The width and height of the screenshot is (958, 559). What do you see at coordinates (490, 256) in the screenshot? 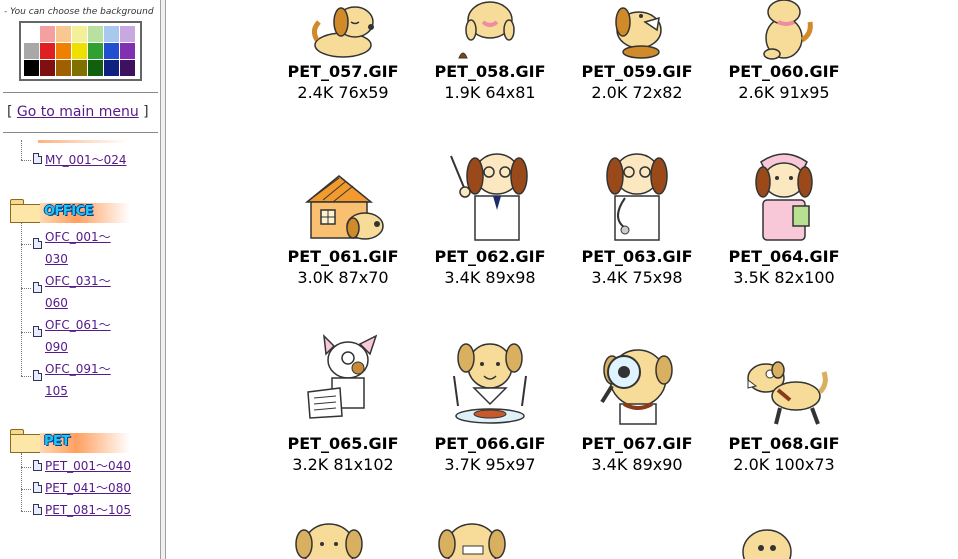
I see `file-name: PET_062.GIF` at bounding box center [490, 256].